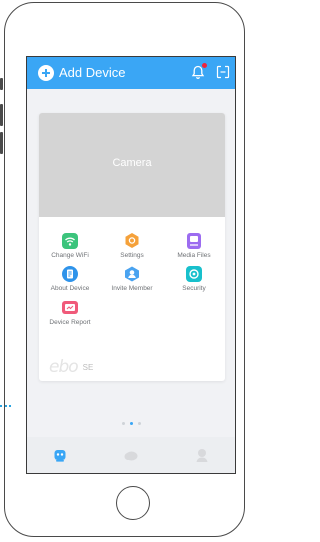 This screenshot has height=542, width=320. I want to click on add-device-button: Add Device, so click(92, 73).